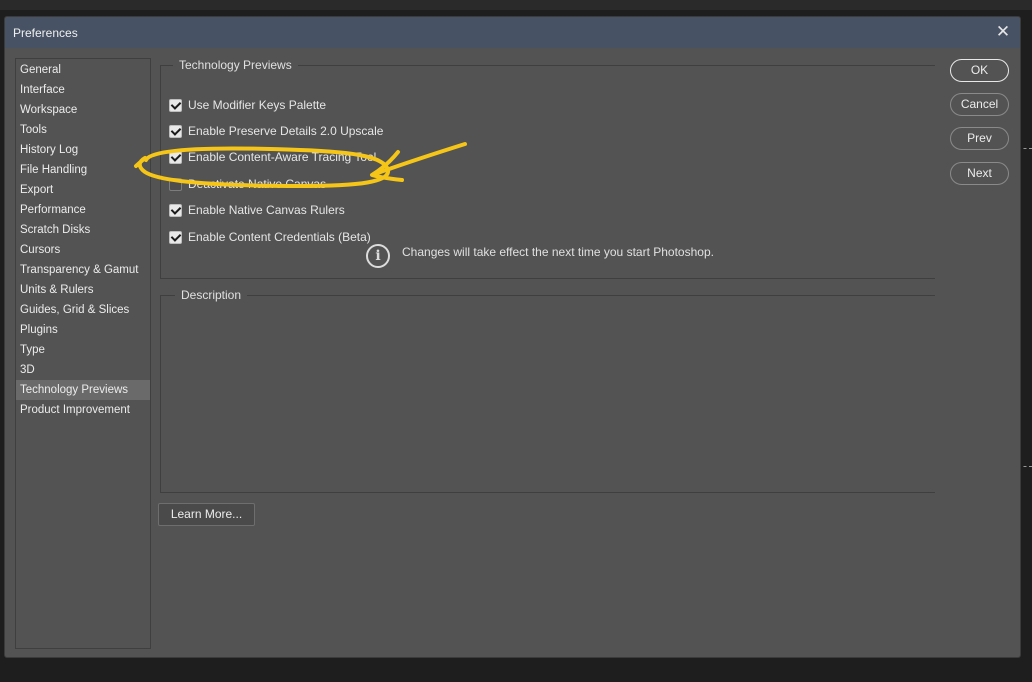 This screenshot has width=1032, height=682. Describe the element at coordinates (83, 410) in the screenshot. I see `sidebar-item-product-improvement: Product Improvement` at that location.